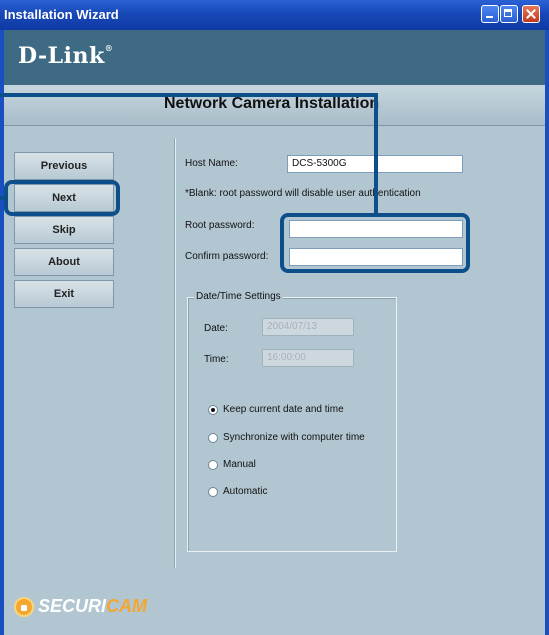 This screenshot has height=635, width=549. What do you see at coordinates (274, 15) in the screenshot?
I see `title-bar: Installation Wizard` at bounding box center [274, 15].